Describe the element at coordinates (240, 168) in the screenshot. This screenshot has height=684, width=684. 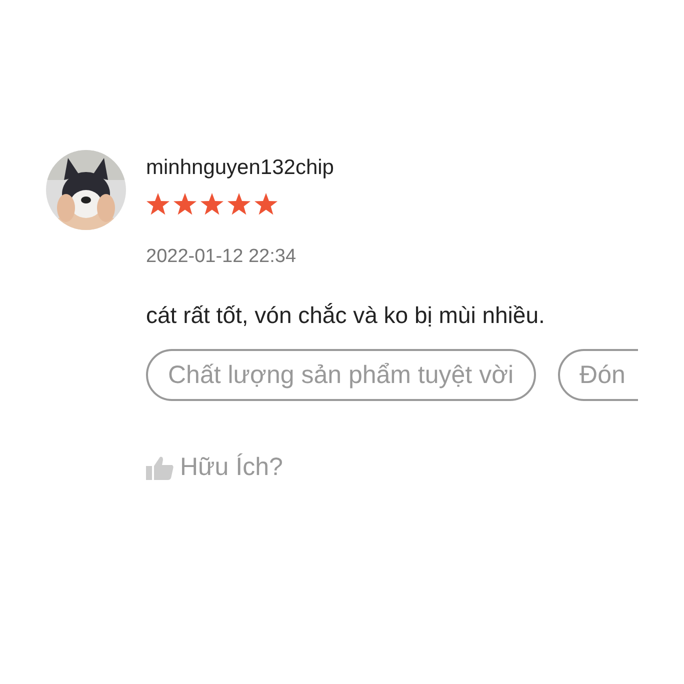
I see `username: minhnguyen132chip` at that location.